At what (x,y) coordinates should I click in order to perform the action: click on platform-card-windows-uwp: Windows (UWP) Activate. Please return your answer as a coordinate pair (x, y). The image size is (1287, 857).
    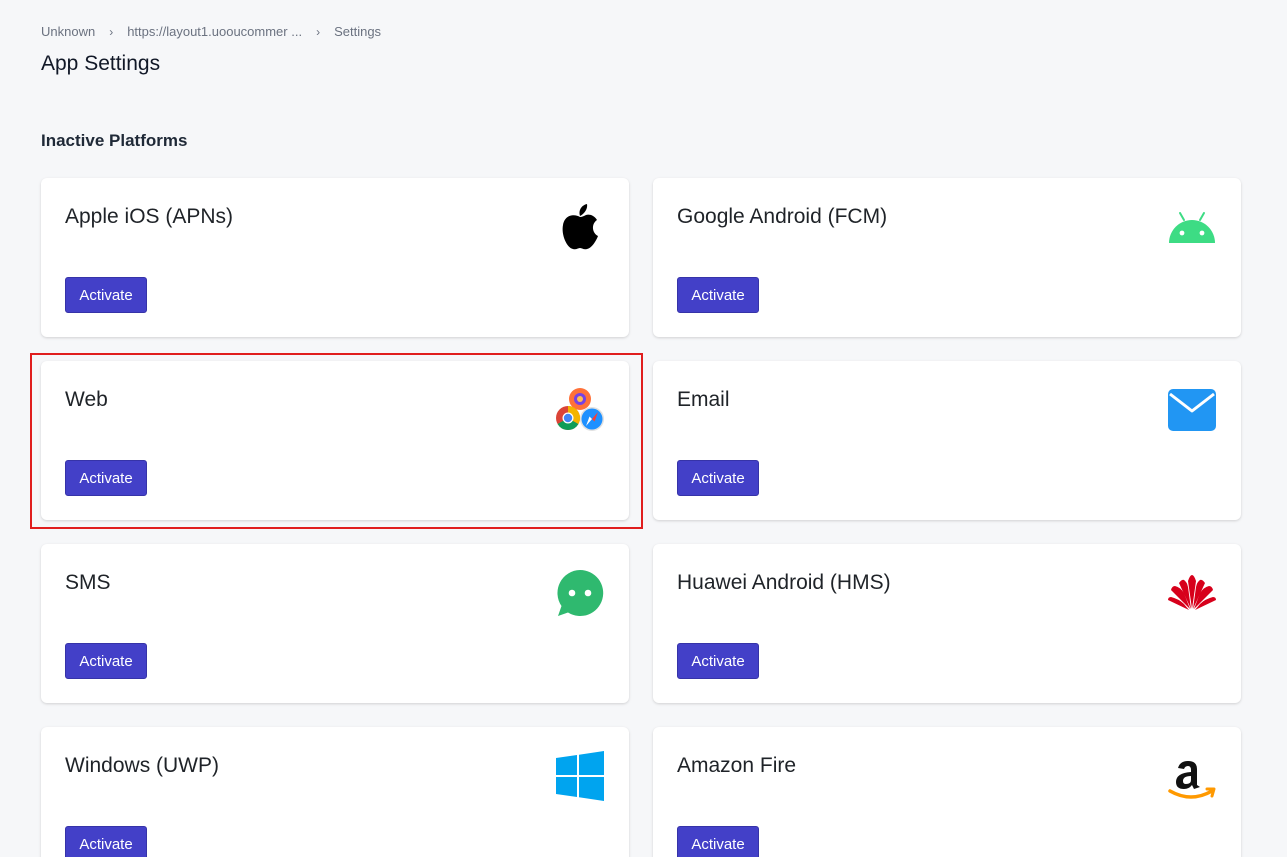
    Looking at the image, I should click on (335, 792).